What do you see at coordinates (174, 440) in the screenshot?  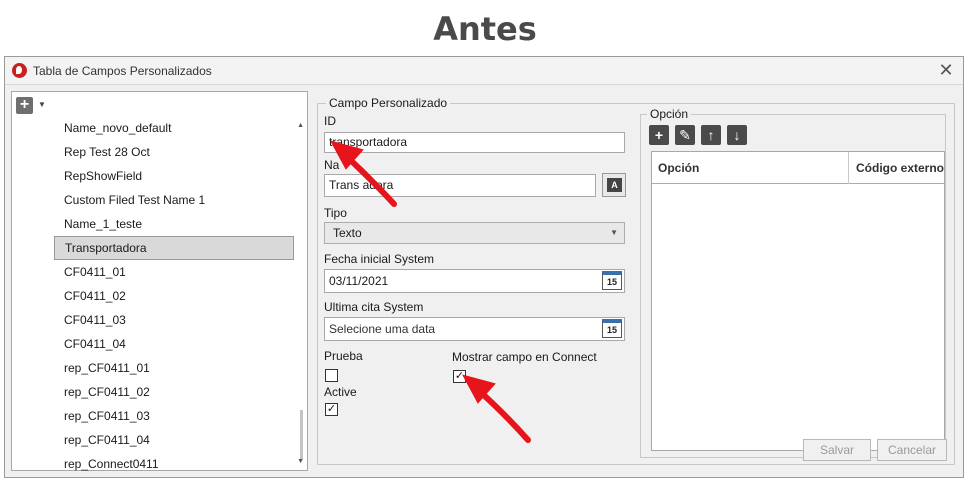 I see `list-item: rep_CF0411_04` at bounding box center [174, 440].